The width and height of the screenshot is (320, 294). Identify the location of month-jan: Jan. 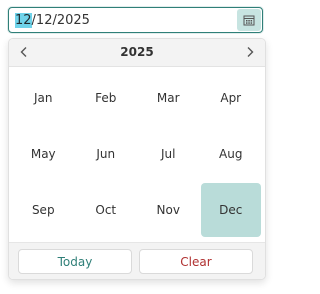
(43, 98).